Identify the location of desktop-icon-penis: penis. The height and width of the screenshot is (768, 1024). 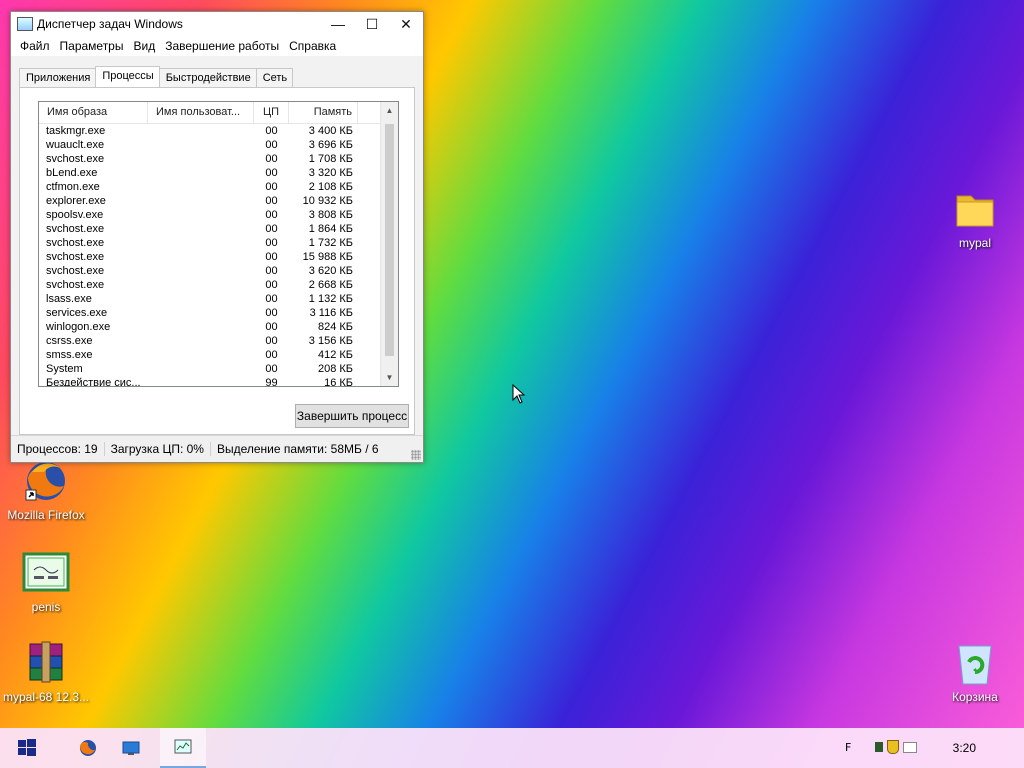
(46, 582).